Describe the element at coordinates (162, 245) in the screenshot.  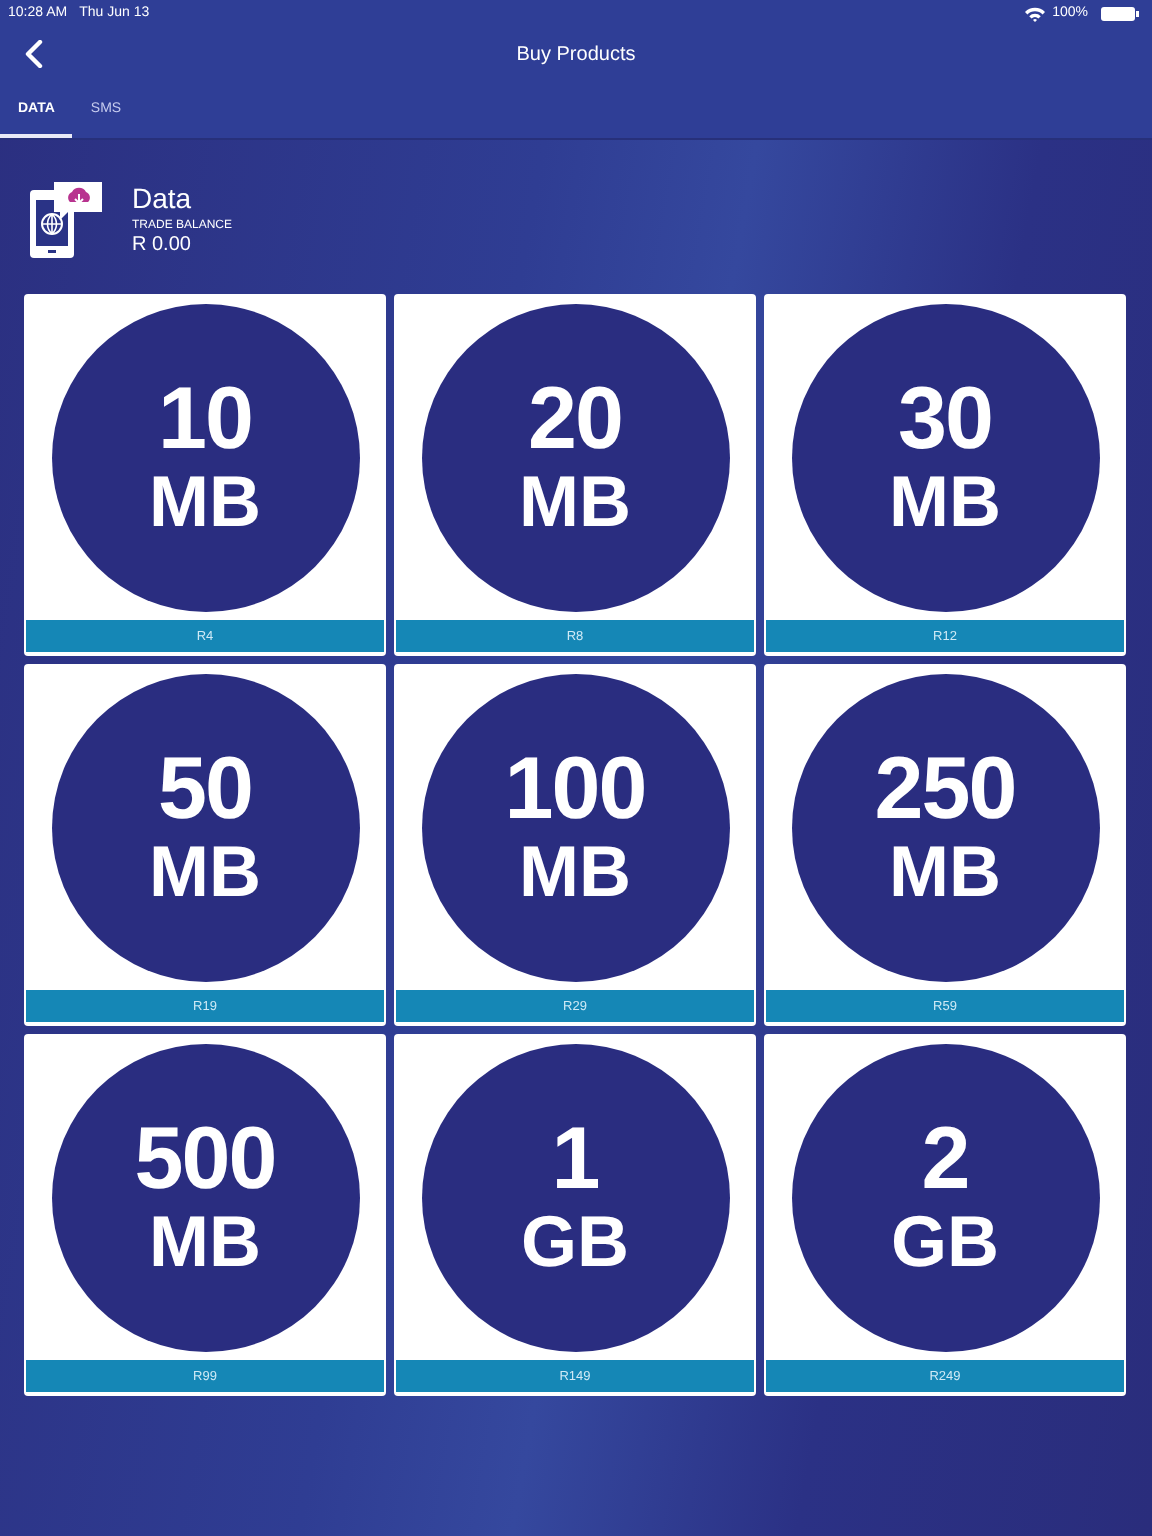
I see `balance-amount: R 0.00` at that location.